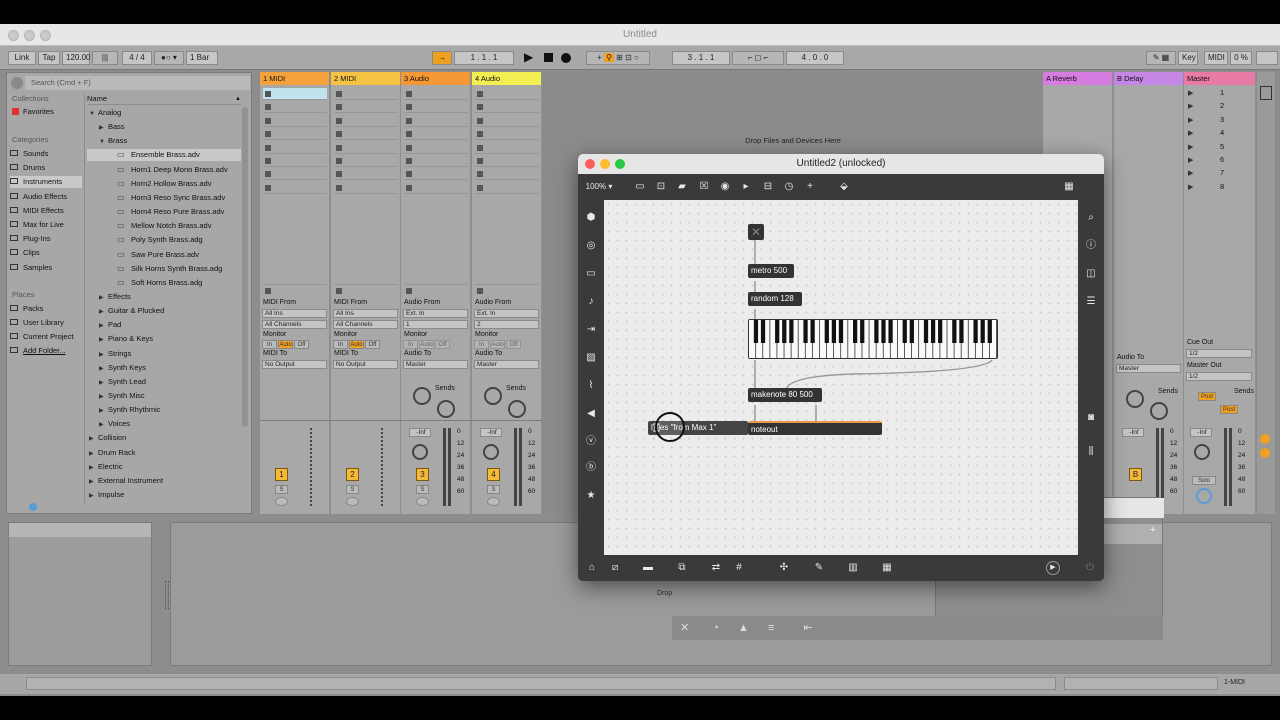  What do you see at coordinates (164, 113) in the screenshot?
I see `folder-item: ▼ Analog` at bounding box center [164, 113].